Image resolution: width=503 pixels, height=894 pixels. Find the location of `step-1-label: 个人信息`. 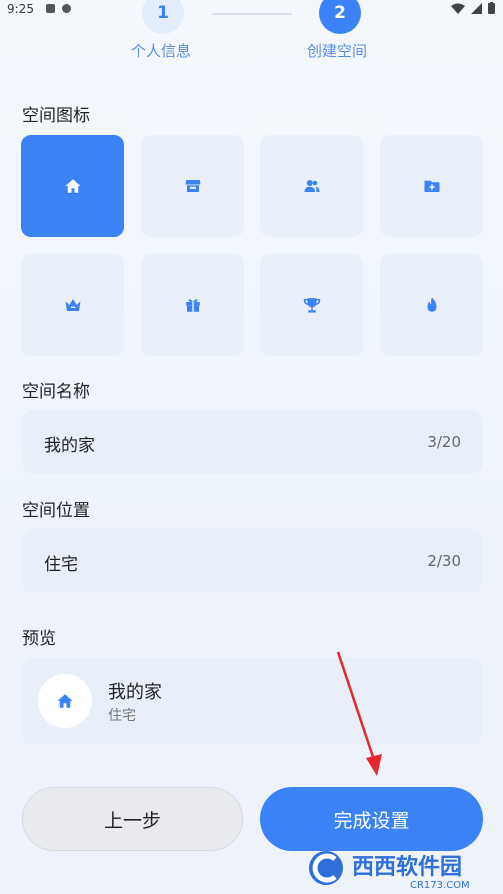

step-1-label: 个人信息 is located at coordinates (161, 51).